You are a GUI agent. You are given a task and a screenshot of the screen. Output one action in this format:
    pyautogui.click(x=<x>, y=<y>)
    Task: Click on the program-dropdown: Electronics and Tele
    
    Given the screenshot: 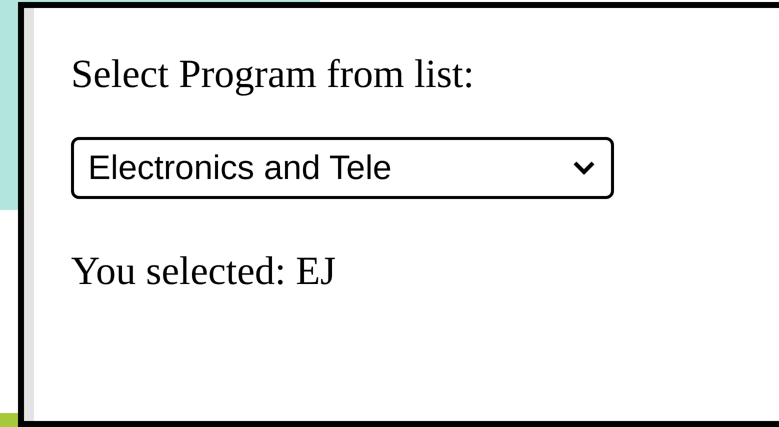 What is the action you would take?
    pyautogui.click(x=342, y=168)
    